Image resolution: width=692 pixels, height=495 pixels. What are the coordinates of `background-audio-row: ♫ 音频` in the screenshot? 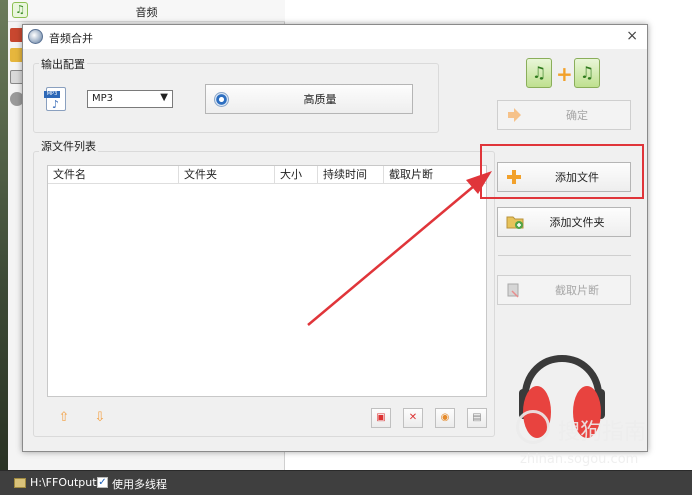 It's located at (146, 11).